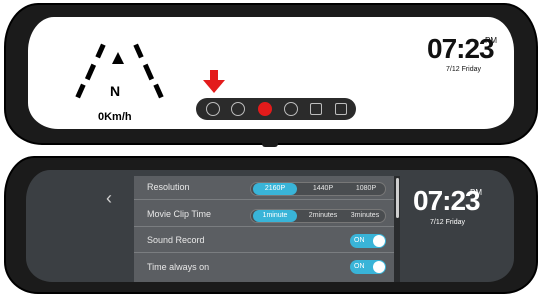 This screenshot has height=296, width=542. I want to click on setting-label: Resolution, so click(168, 187).